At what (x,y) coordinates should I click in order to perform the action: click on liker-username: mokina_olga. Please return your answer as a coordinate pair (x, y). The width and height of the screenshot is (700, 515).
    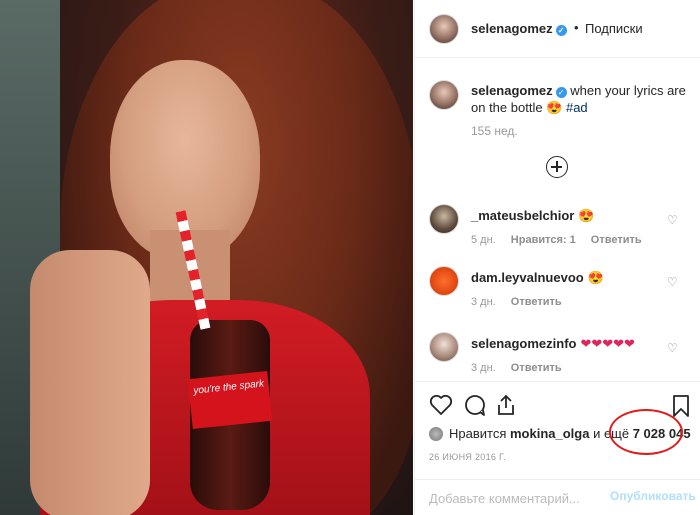
    Looking at the image, I should click on (549, 433).